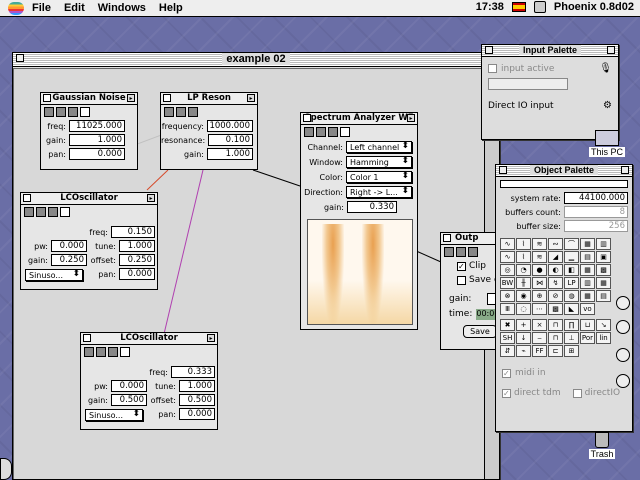  What do you see at coordinates (461, 266) in the screenshot?
I see `clip-checkbox: ✓` at bounding box center [461, 266].